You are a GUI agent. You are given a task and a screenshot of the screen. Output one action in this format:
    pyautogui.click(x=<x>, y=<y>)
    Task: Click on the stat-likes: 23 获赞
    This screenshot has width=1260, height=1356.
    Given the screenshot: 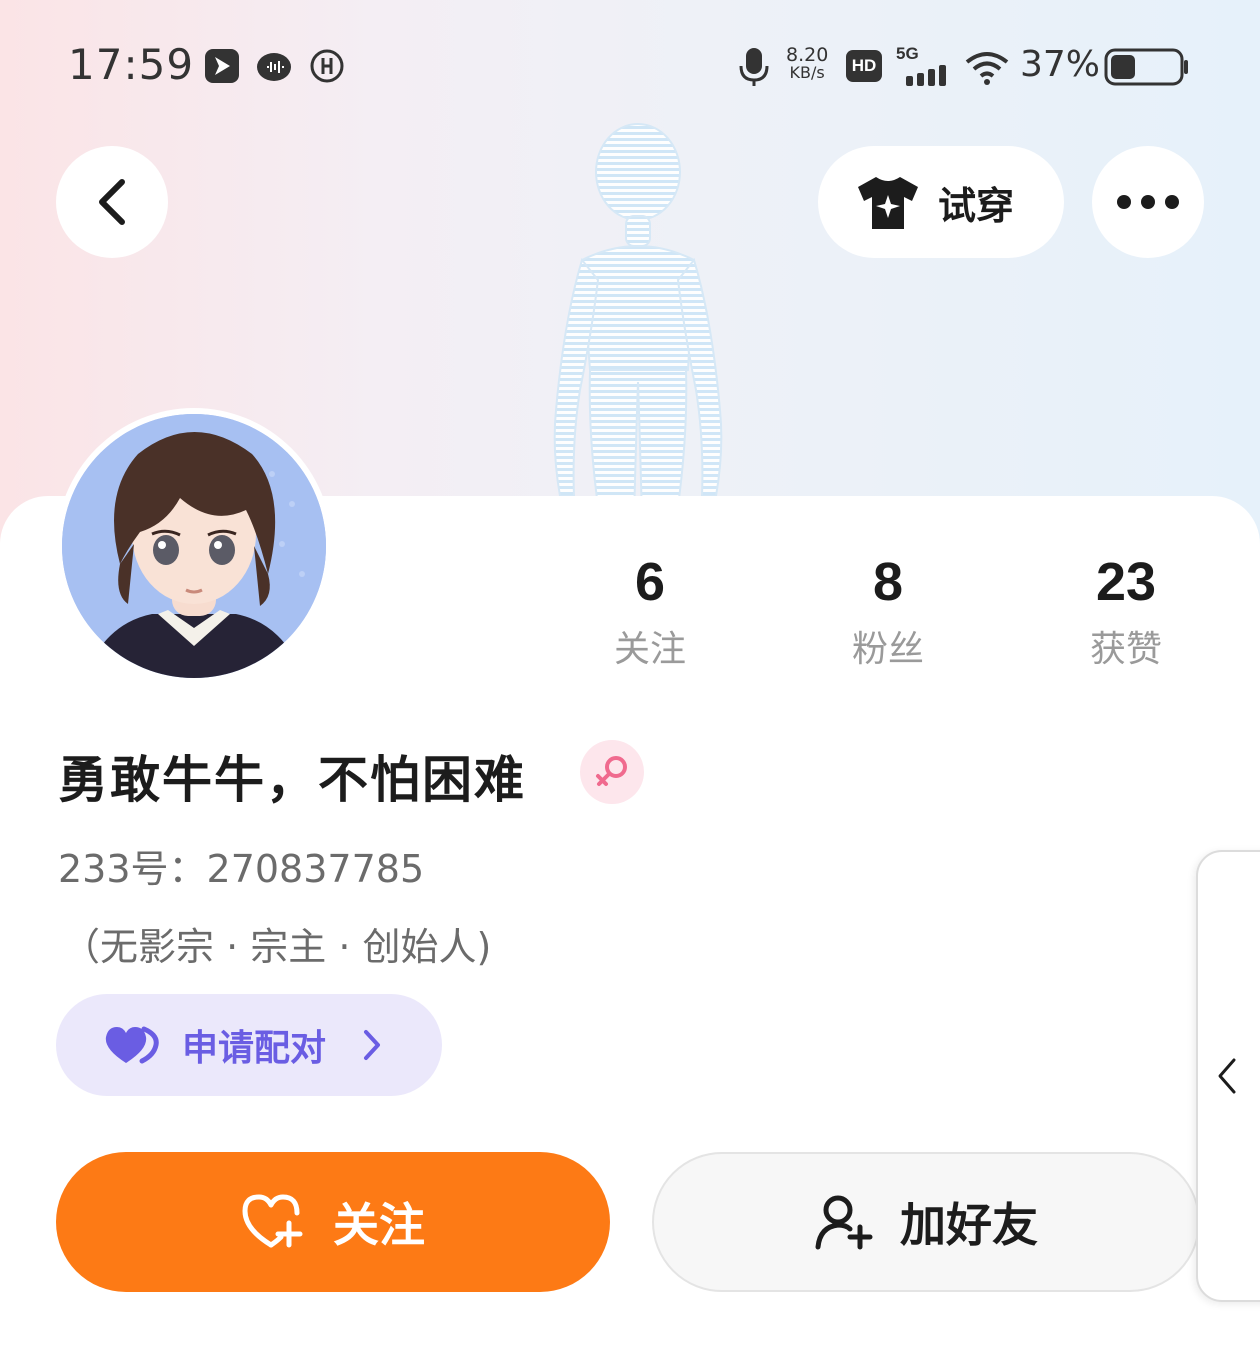 What is the action you would take?
    pyautogui.click(x=1126, y=611)
    